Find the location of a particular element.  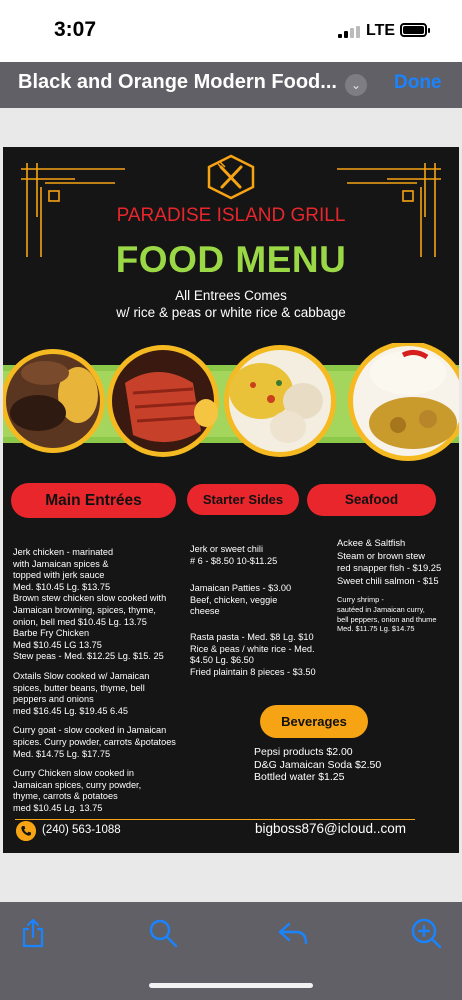

footer-divider is located at coordinates (215, 819).